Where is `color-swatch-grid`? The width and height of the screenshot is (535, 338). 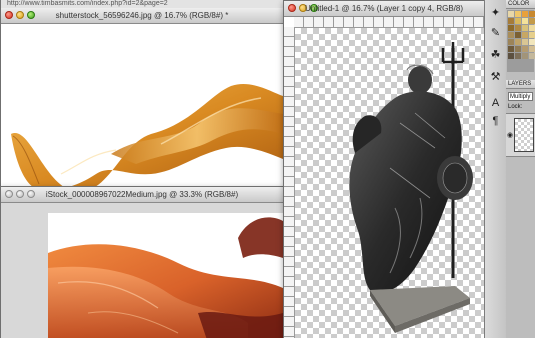
color-swatch-grid is located at coordinates (521, 41).